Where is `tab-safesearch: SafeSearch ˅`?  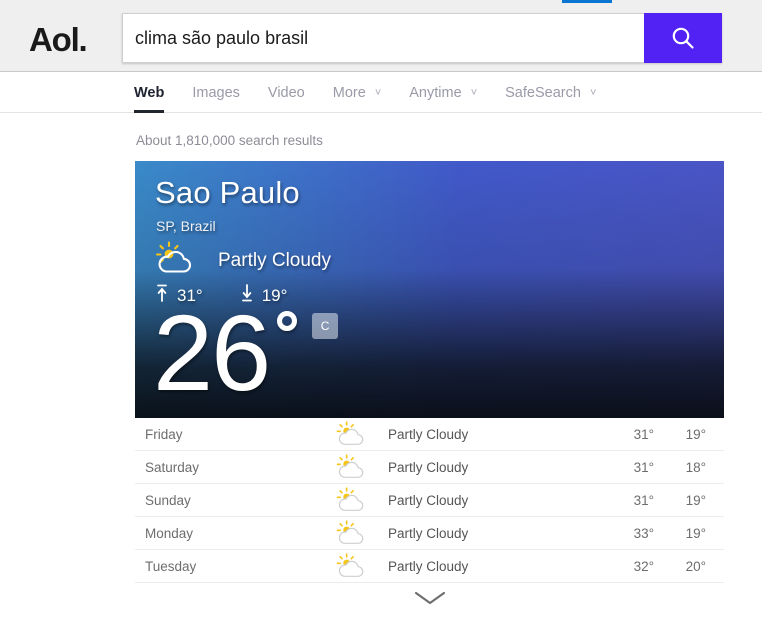
tab-safesearch: SafeSearch ˅ is located at coordinates (550, 93).